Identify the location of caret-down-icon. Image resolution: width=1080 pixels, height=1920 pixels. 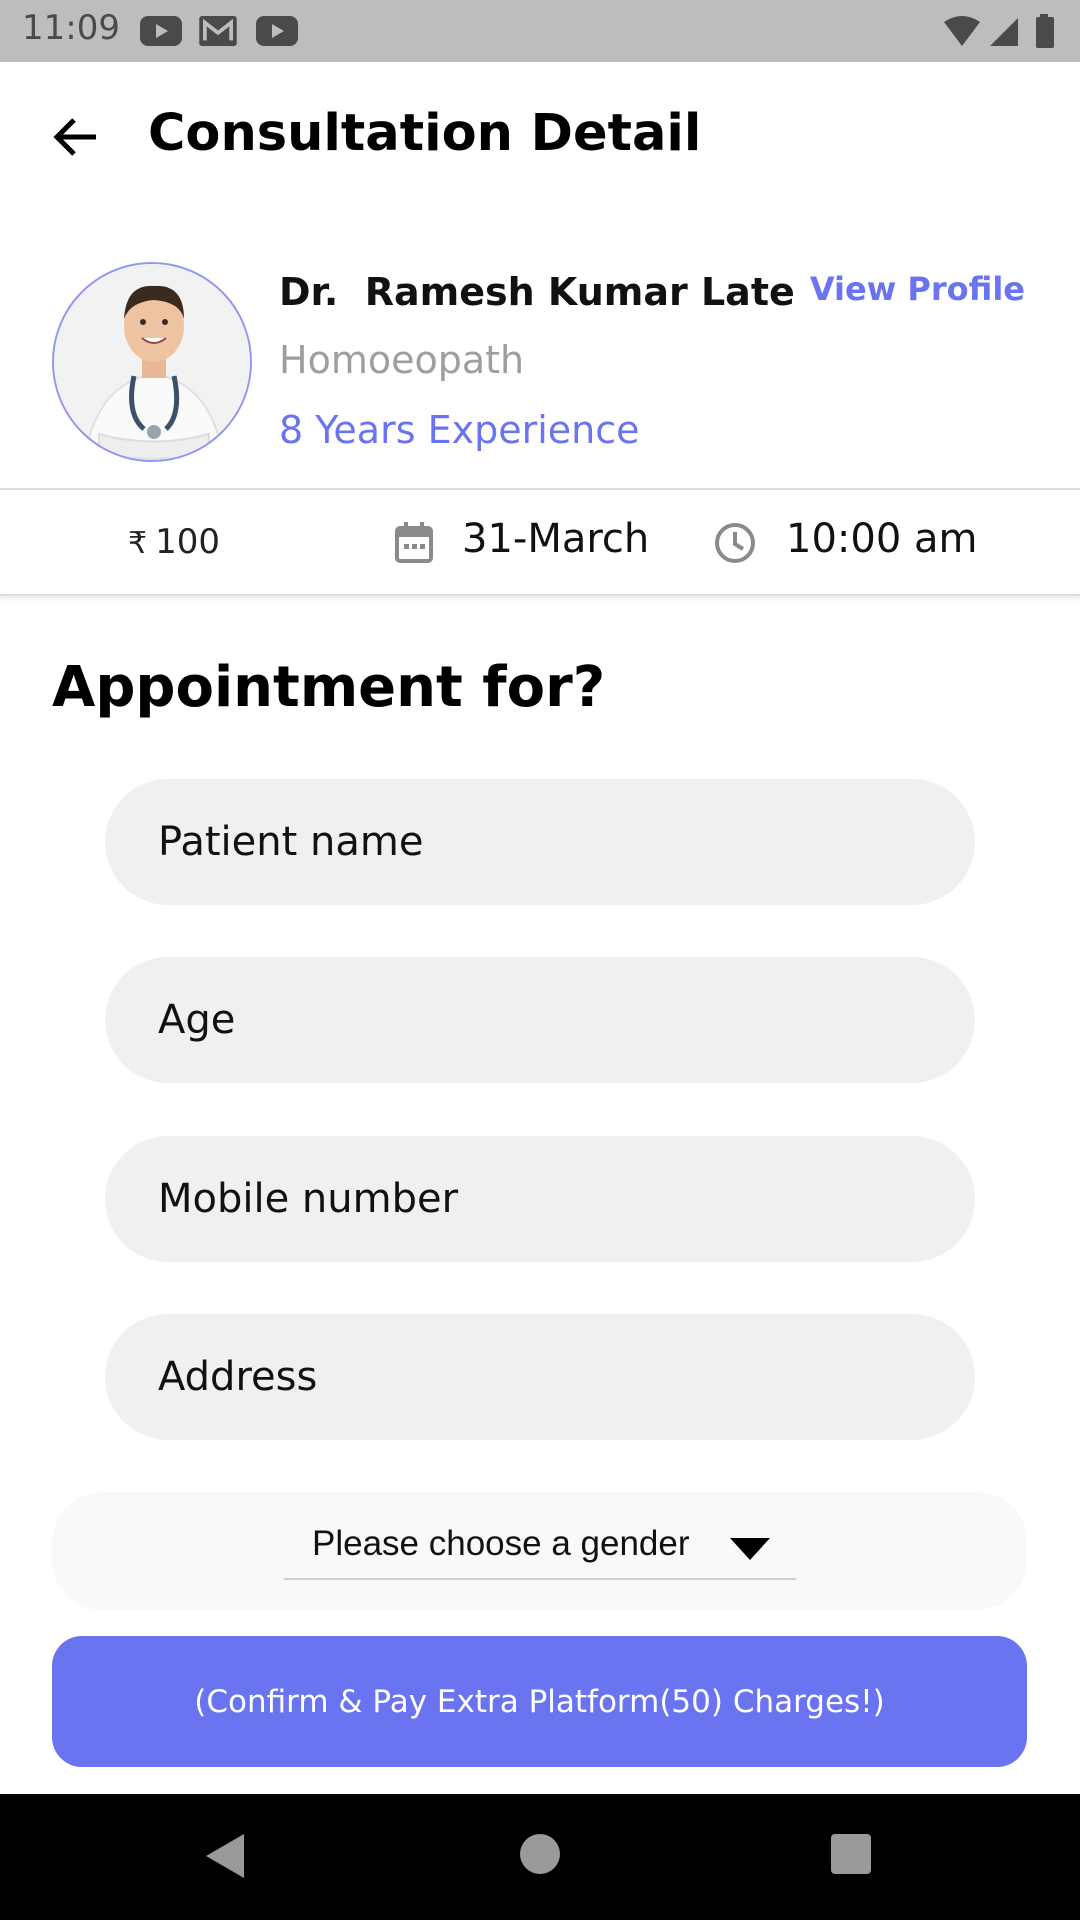
(750, 1549).